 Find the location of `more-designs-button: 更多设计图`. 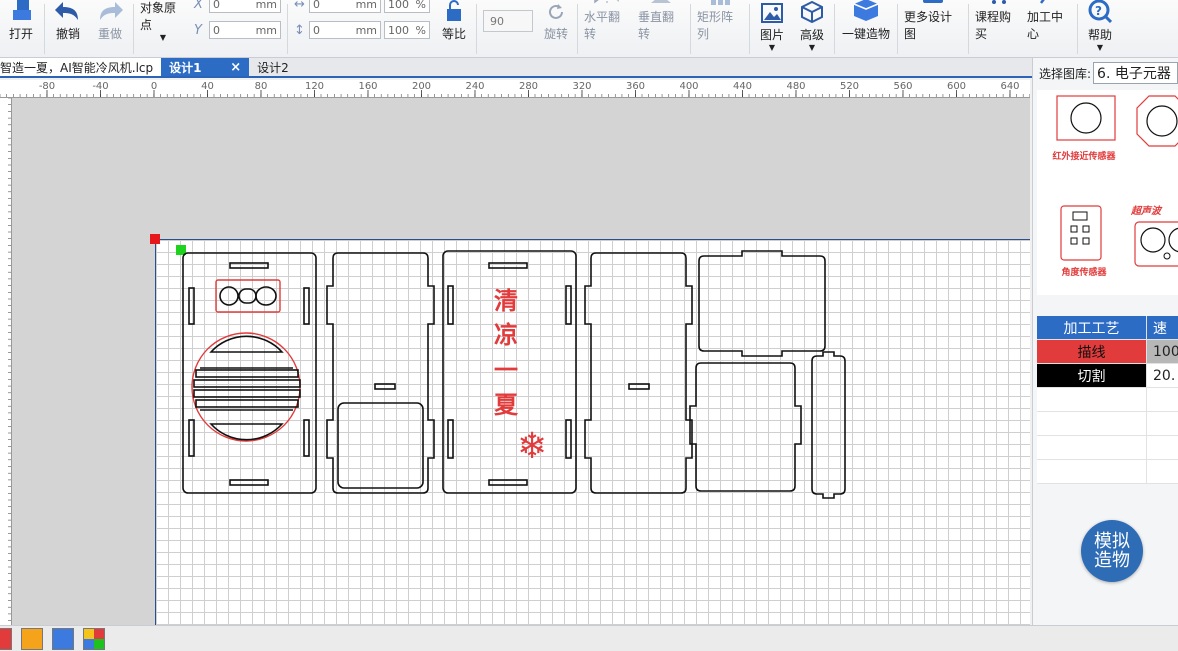

more-designs-button: 更多设计图 is located at coordinates (933, 29).